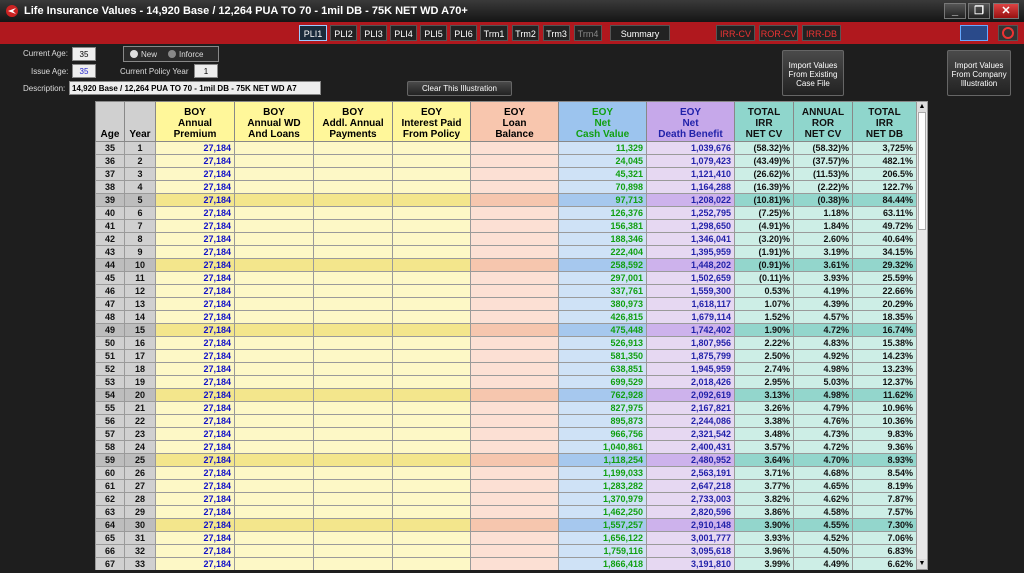 The height and width of the screenshot is (573, 1024). Describe the element at coordinates (735, 33) in the screenshot. I see `tab-irr-cv: IRR-CV` at that location.